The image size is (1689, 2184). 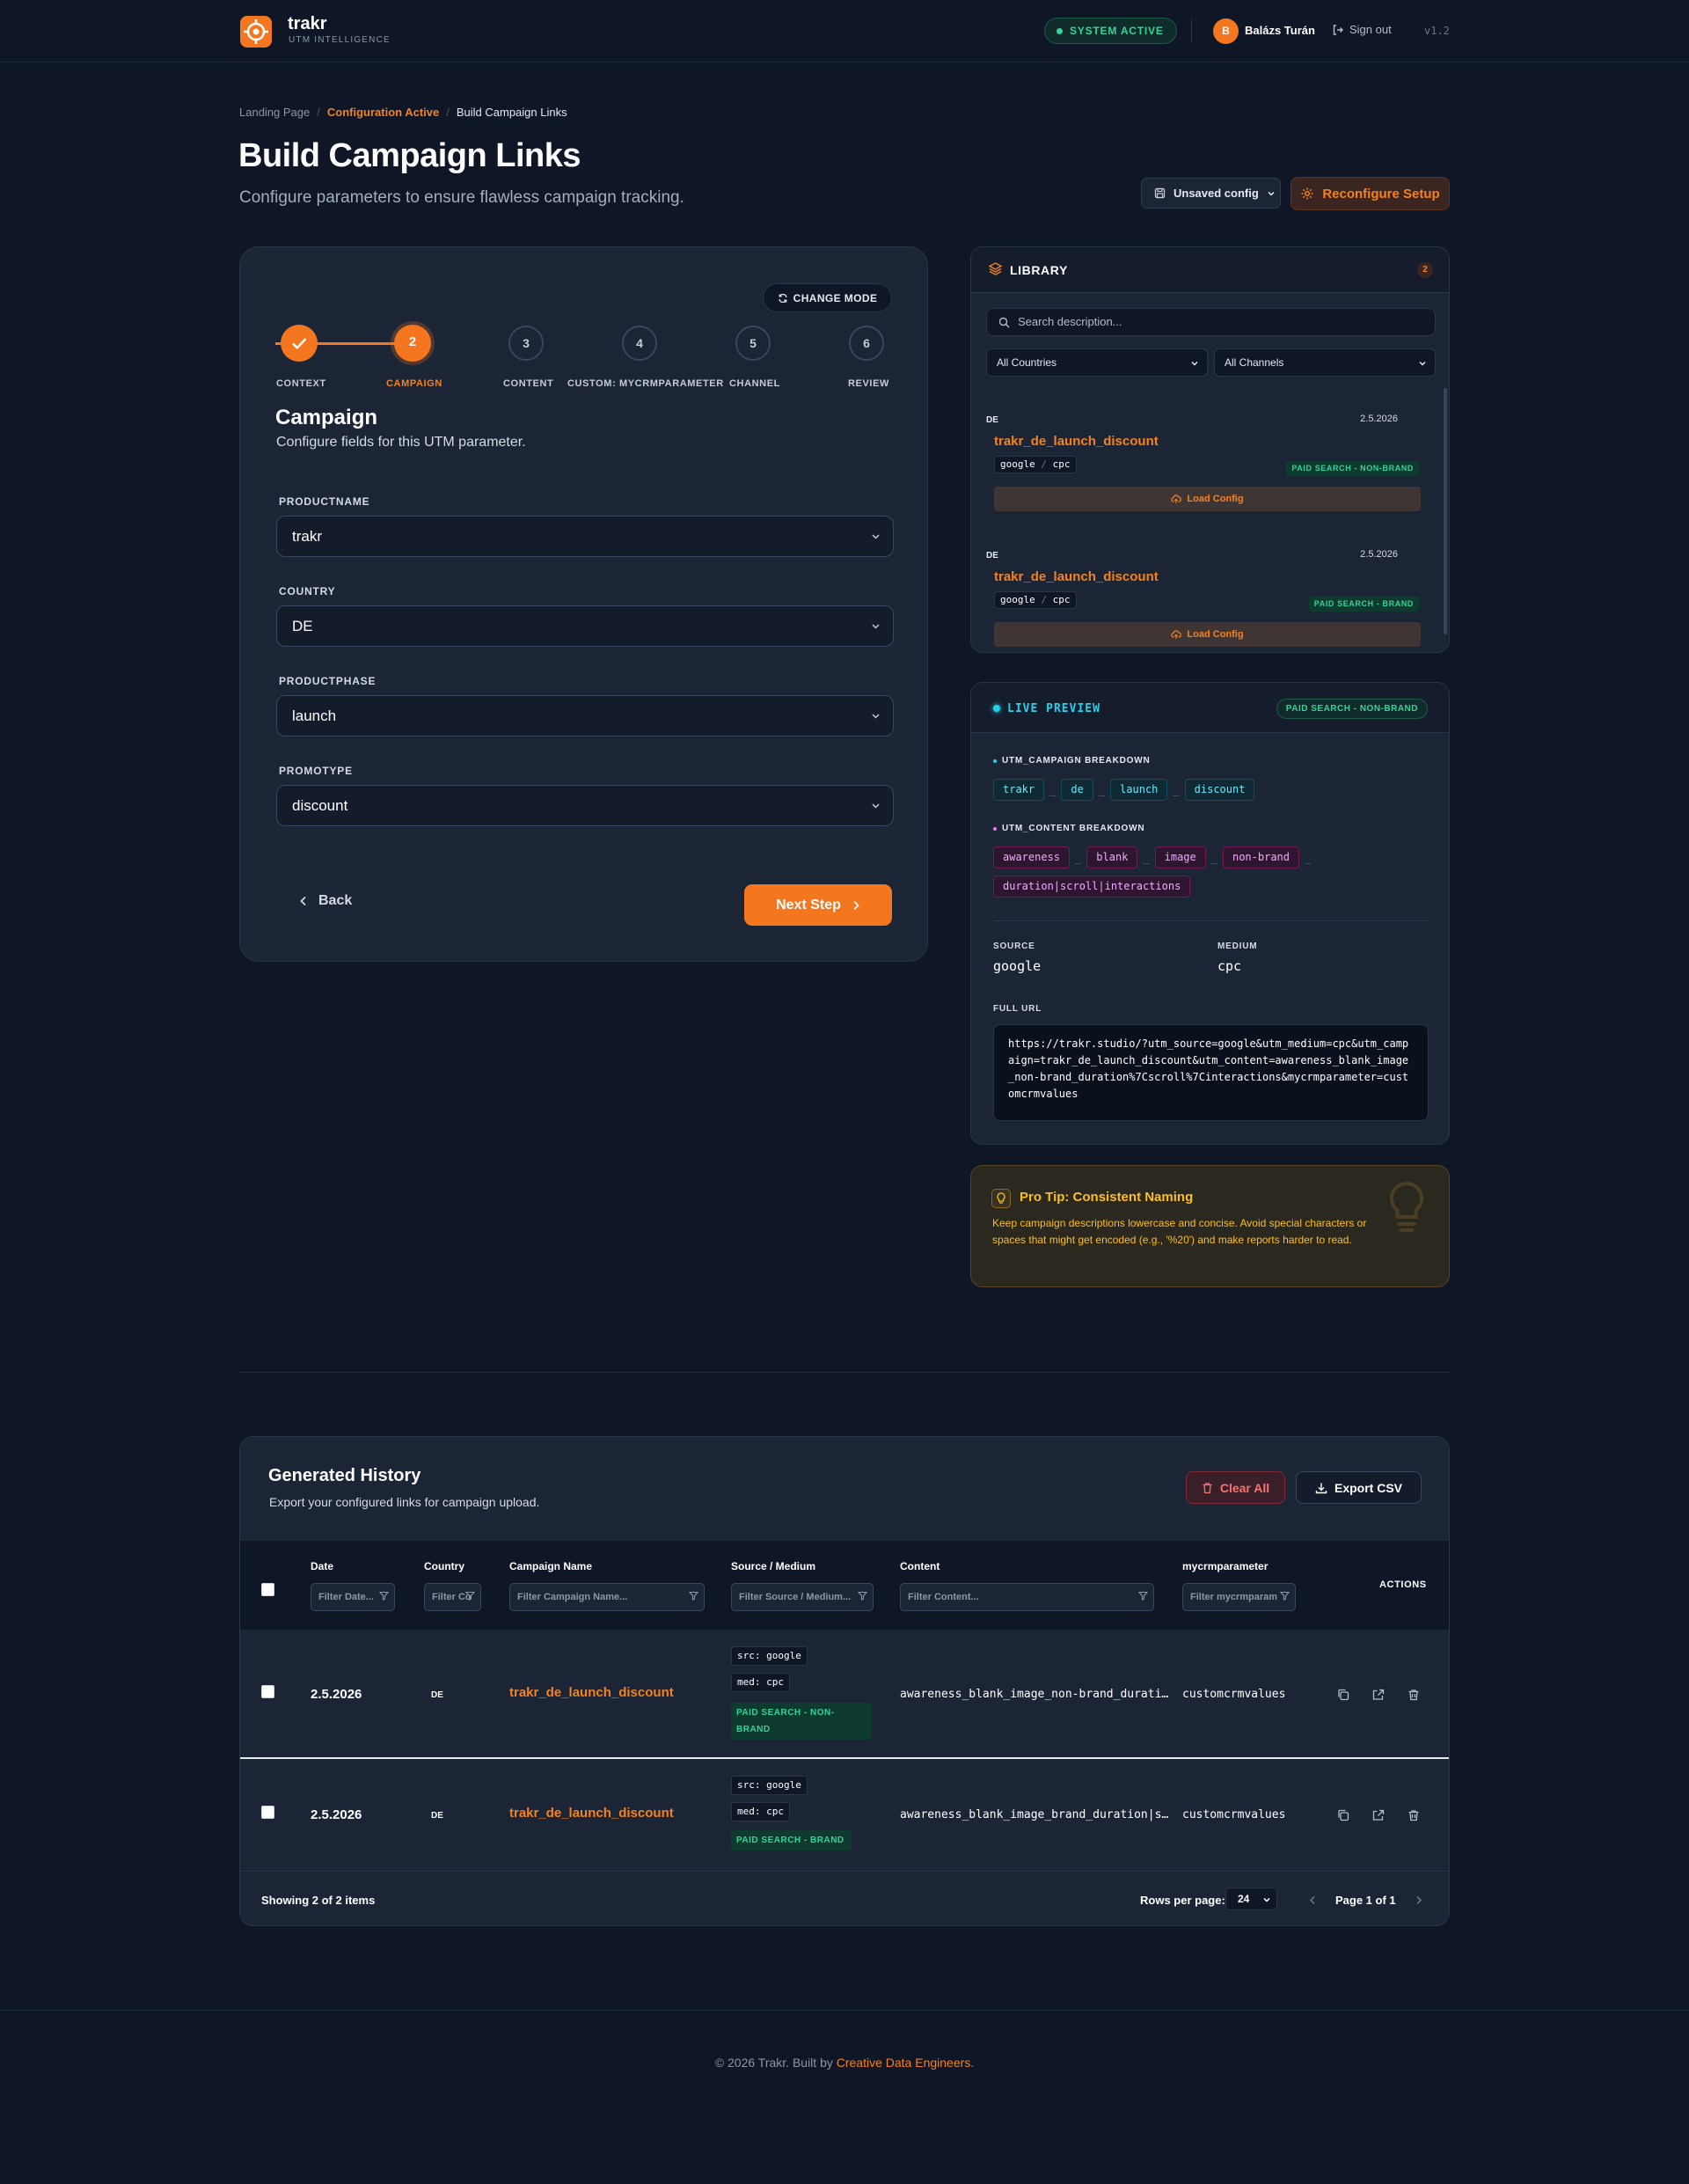 What do you see at coordinates (452, 1597) in the screenshot?
I see `filter-country-input: Filter Co` at bounding box center [452, 1597].